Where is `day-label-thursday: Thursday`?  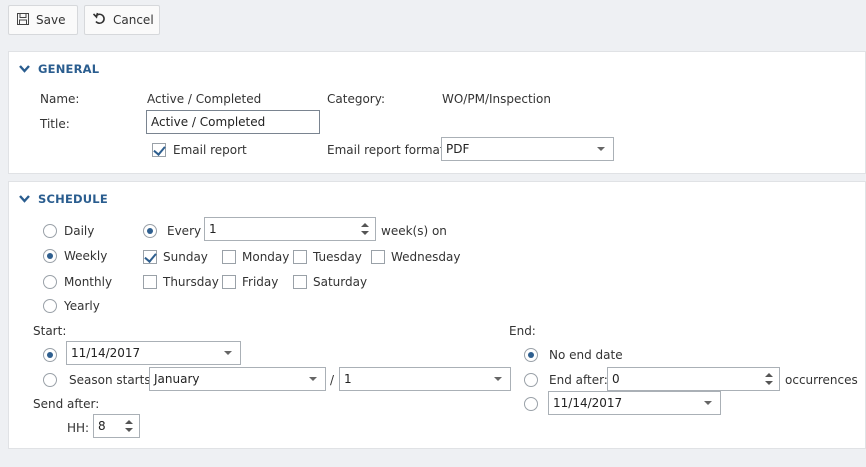
day-label-thursday: Thursday is located at coordinates (191, 282).